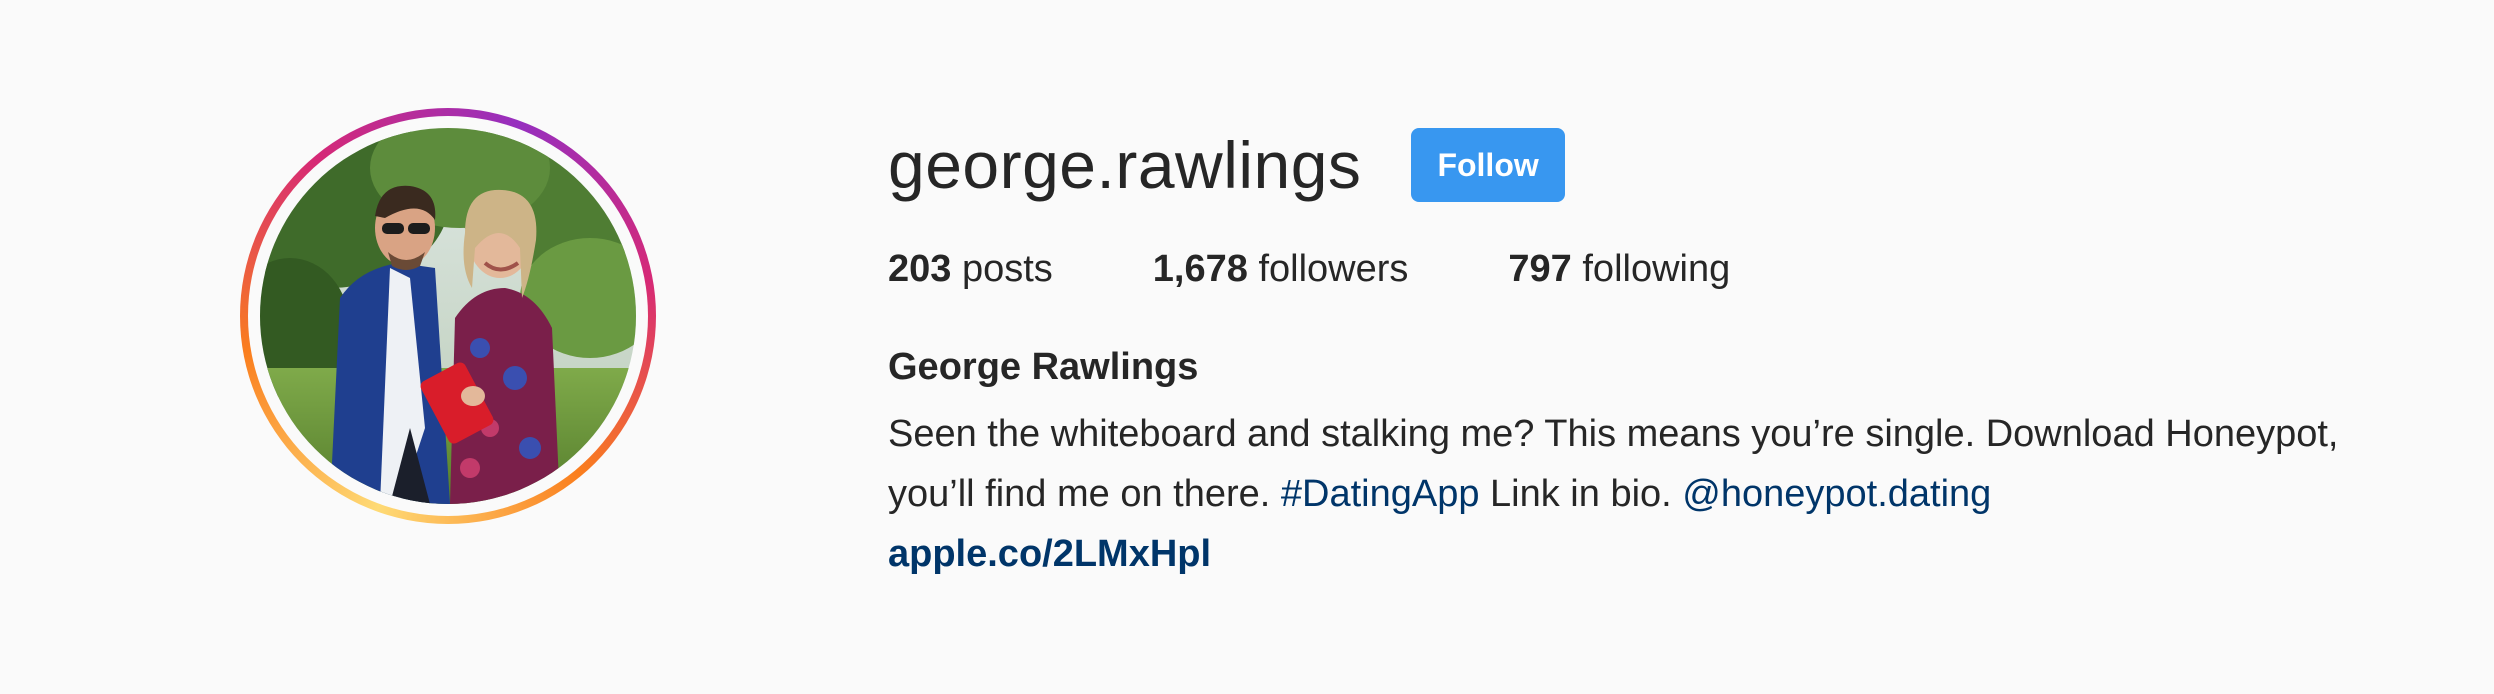  I want to click on followers-stat: 1,678 followers, so click(1281, 269).